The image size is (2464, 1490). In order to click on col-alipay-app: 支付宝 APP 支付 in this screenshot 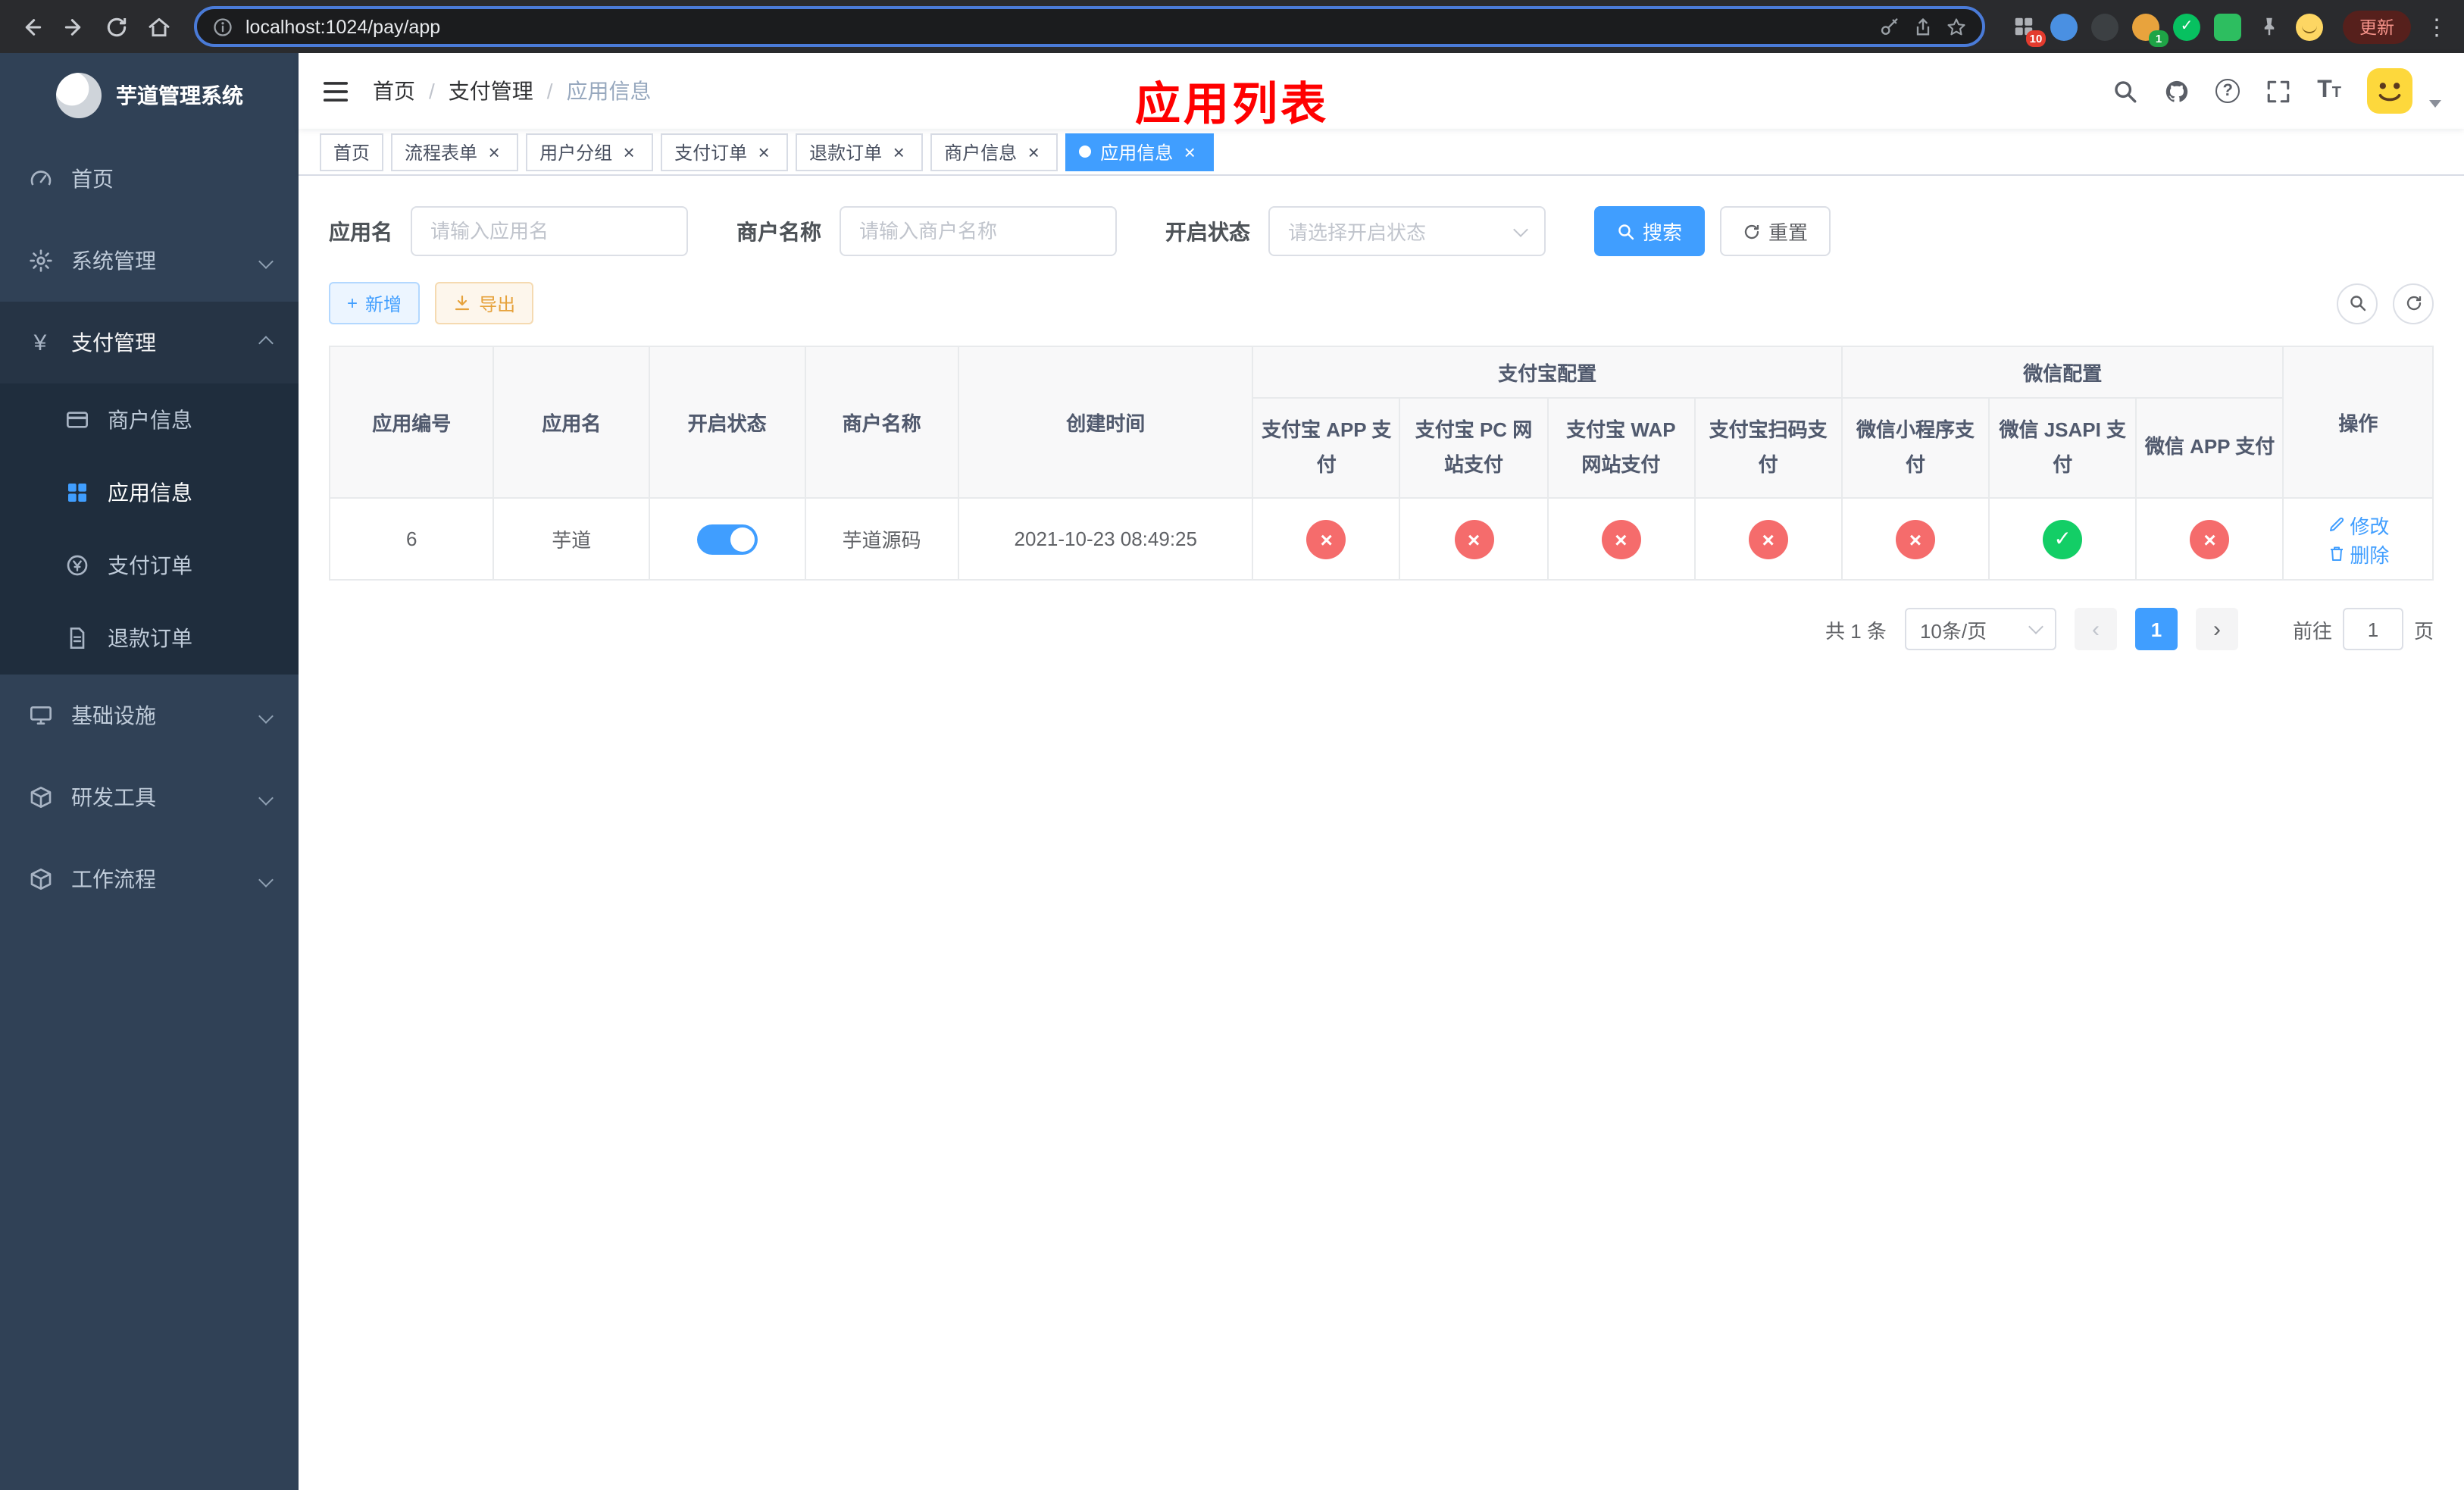, I will do `click(1326, 448)`.